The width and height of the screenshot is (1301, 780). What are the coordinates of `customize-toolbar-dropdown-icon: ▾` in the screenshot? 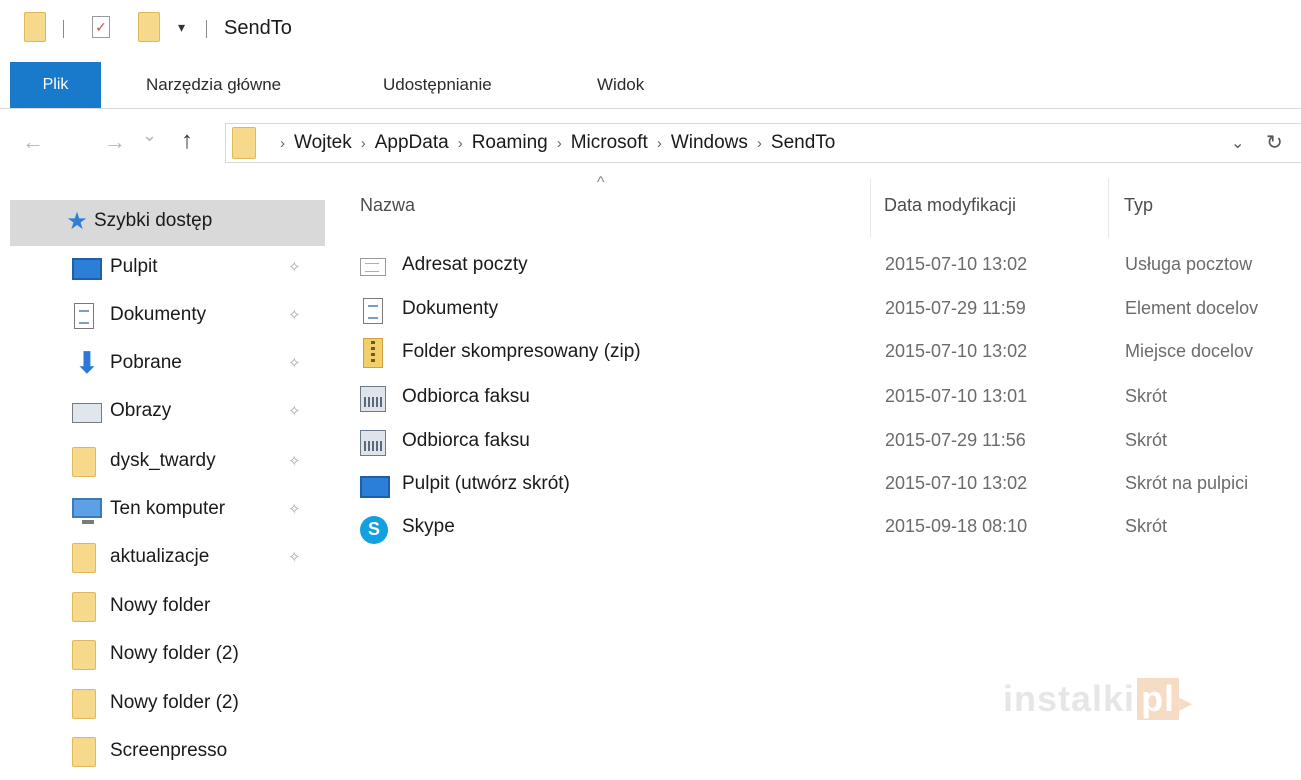 It's located at (181, 27).